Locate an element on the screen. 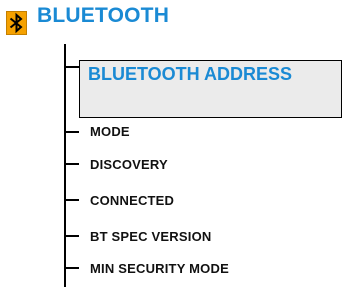 This screenshot has height=287, width=344. menu-item-mode: MODE is located at coordinates (110, 132).